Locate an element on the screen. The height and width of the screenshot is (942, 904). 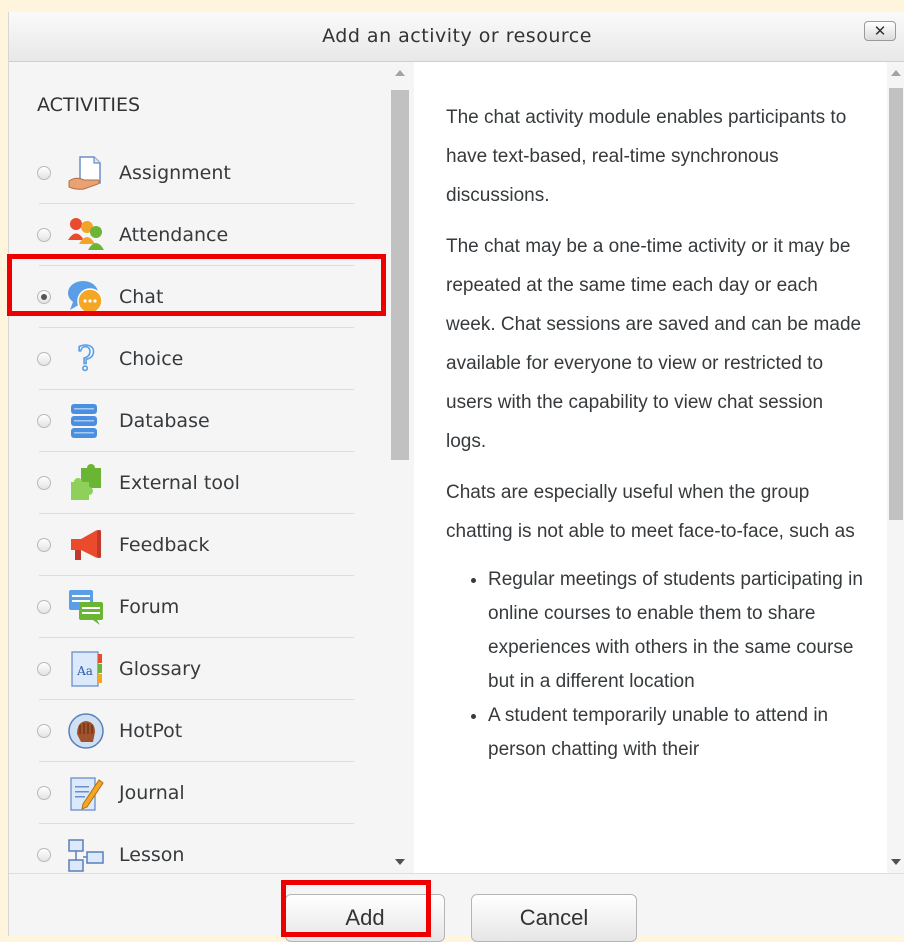
add-highlight-box is located at coordinates (356, 908).